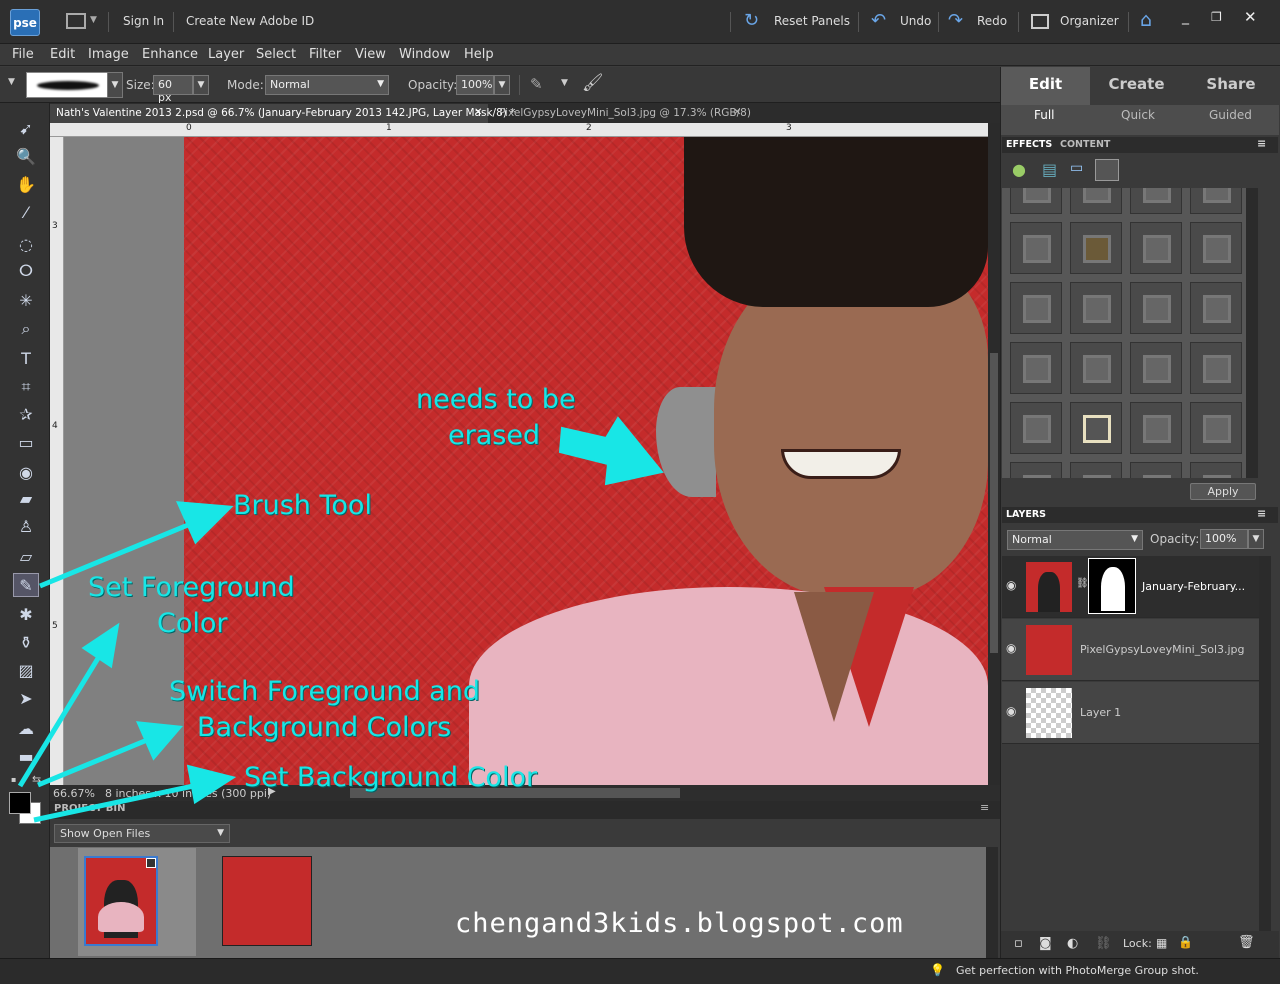 Image resolution: width=1280 pixels, height=984 pixels. What do you see at coordinates (611, 451) in the screenshot?
I see `arrow-erase` at bounding box center [611, 451].